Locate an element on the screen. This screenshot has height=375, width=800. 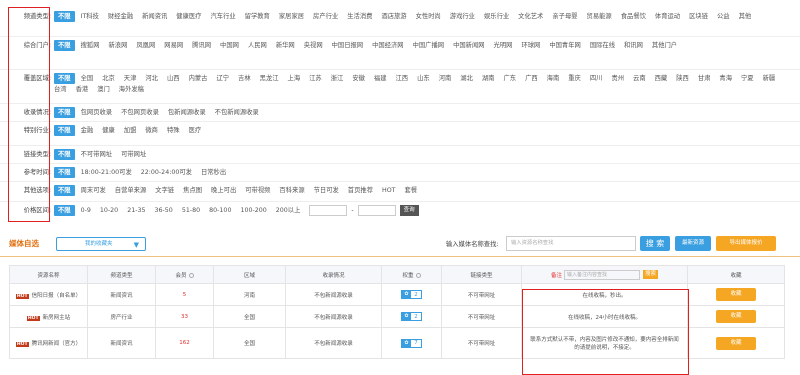
filter-option: 黑龙江 is located at coordinates (269, 78).